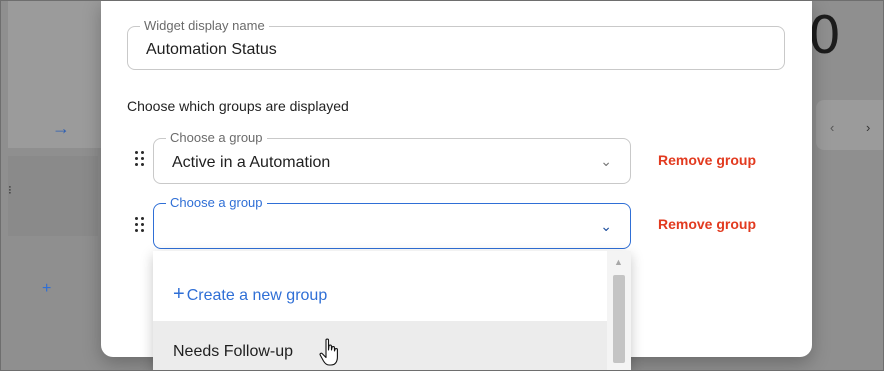 The height and width of the screenshot is (371, 884). What do you see at coordinates (832, 127) in the screenshot?
I see `chevron-left-icon: ‹` at bounding box center [832, 127].